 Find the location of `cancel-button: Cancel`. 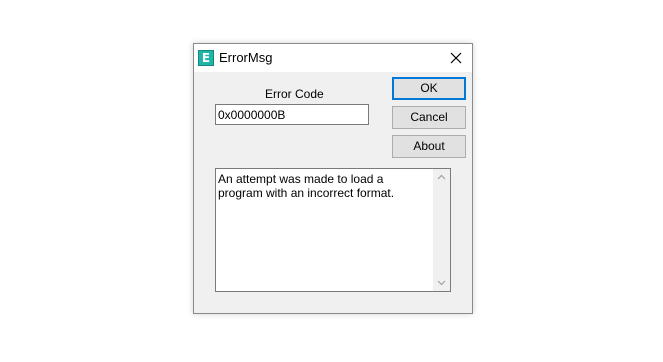

cancel-button: Cancel is located at coordinates (429, 117).